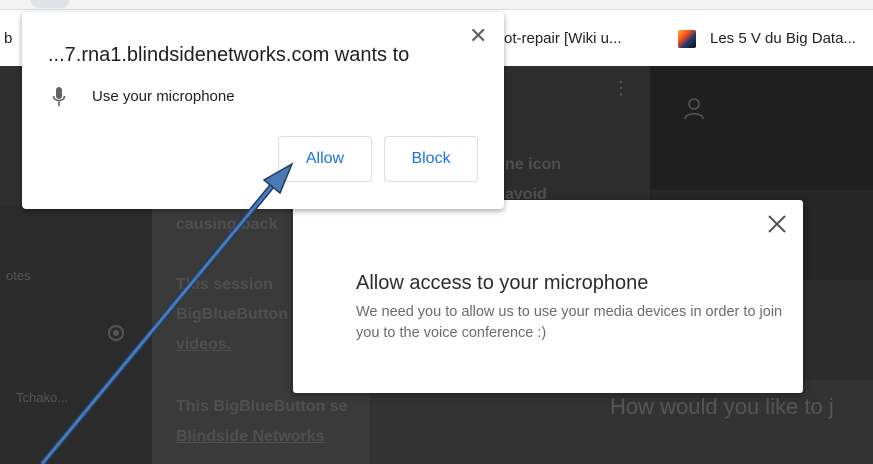  Describe the element at coordinates (59, 96) in the screenshot. I see `microphone-icon` at that location.